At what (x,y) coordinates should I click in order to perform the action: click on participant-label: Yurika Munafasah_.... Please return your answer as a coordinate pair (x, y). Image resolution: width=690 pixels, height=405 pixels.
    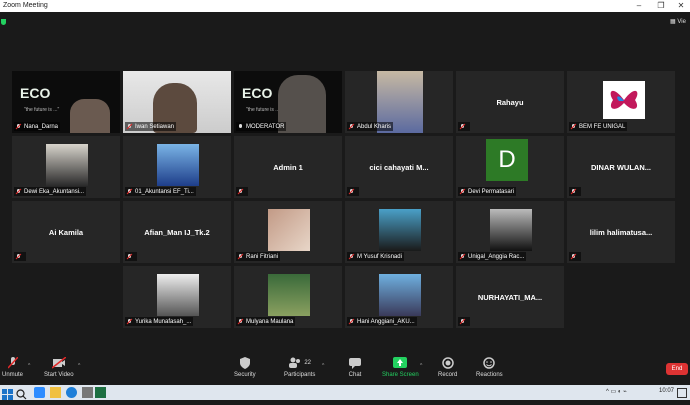
    Looking at the image, I should click on (159, 321).